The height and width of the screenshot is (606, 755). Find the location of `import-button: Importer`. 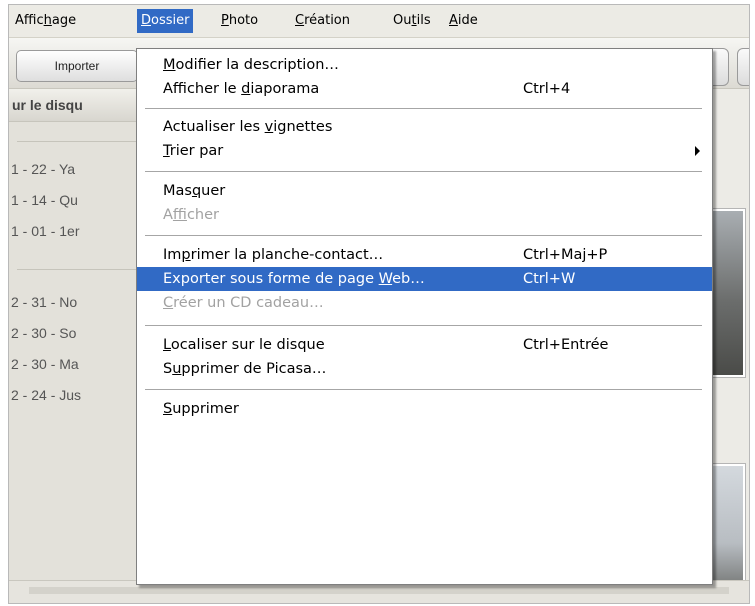

import-button: Importer is located at coordinates (77, 66).